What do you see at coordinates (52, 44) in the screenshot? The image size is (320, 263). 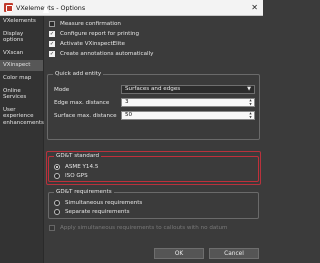 I see `activate-elite-checkbox: ✓` at bounding box center [52, 44].